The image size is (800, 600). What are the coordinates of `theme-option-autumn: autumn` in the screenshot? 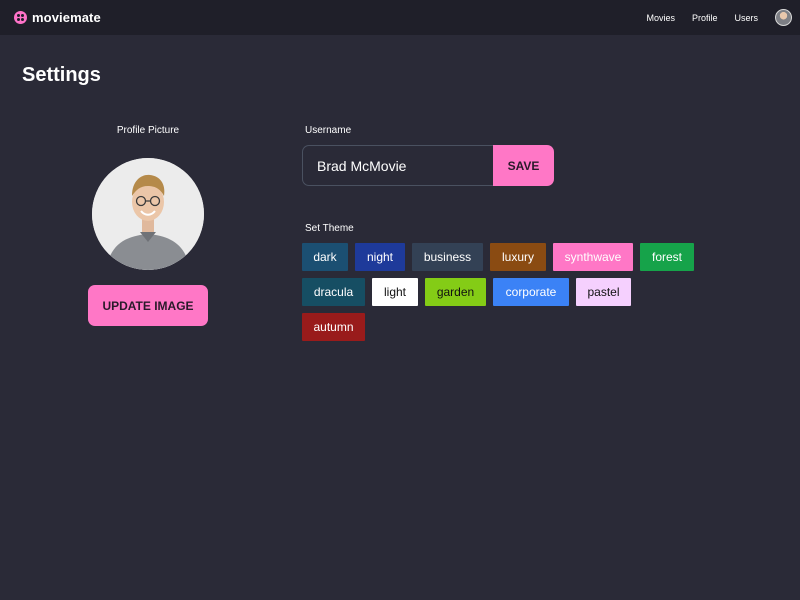 It's located at (333, 327).